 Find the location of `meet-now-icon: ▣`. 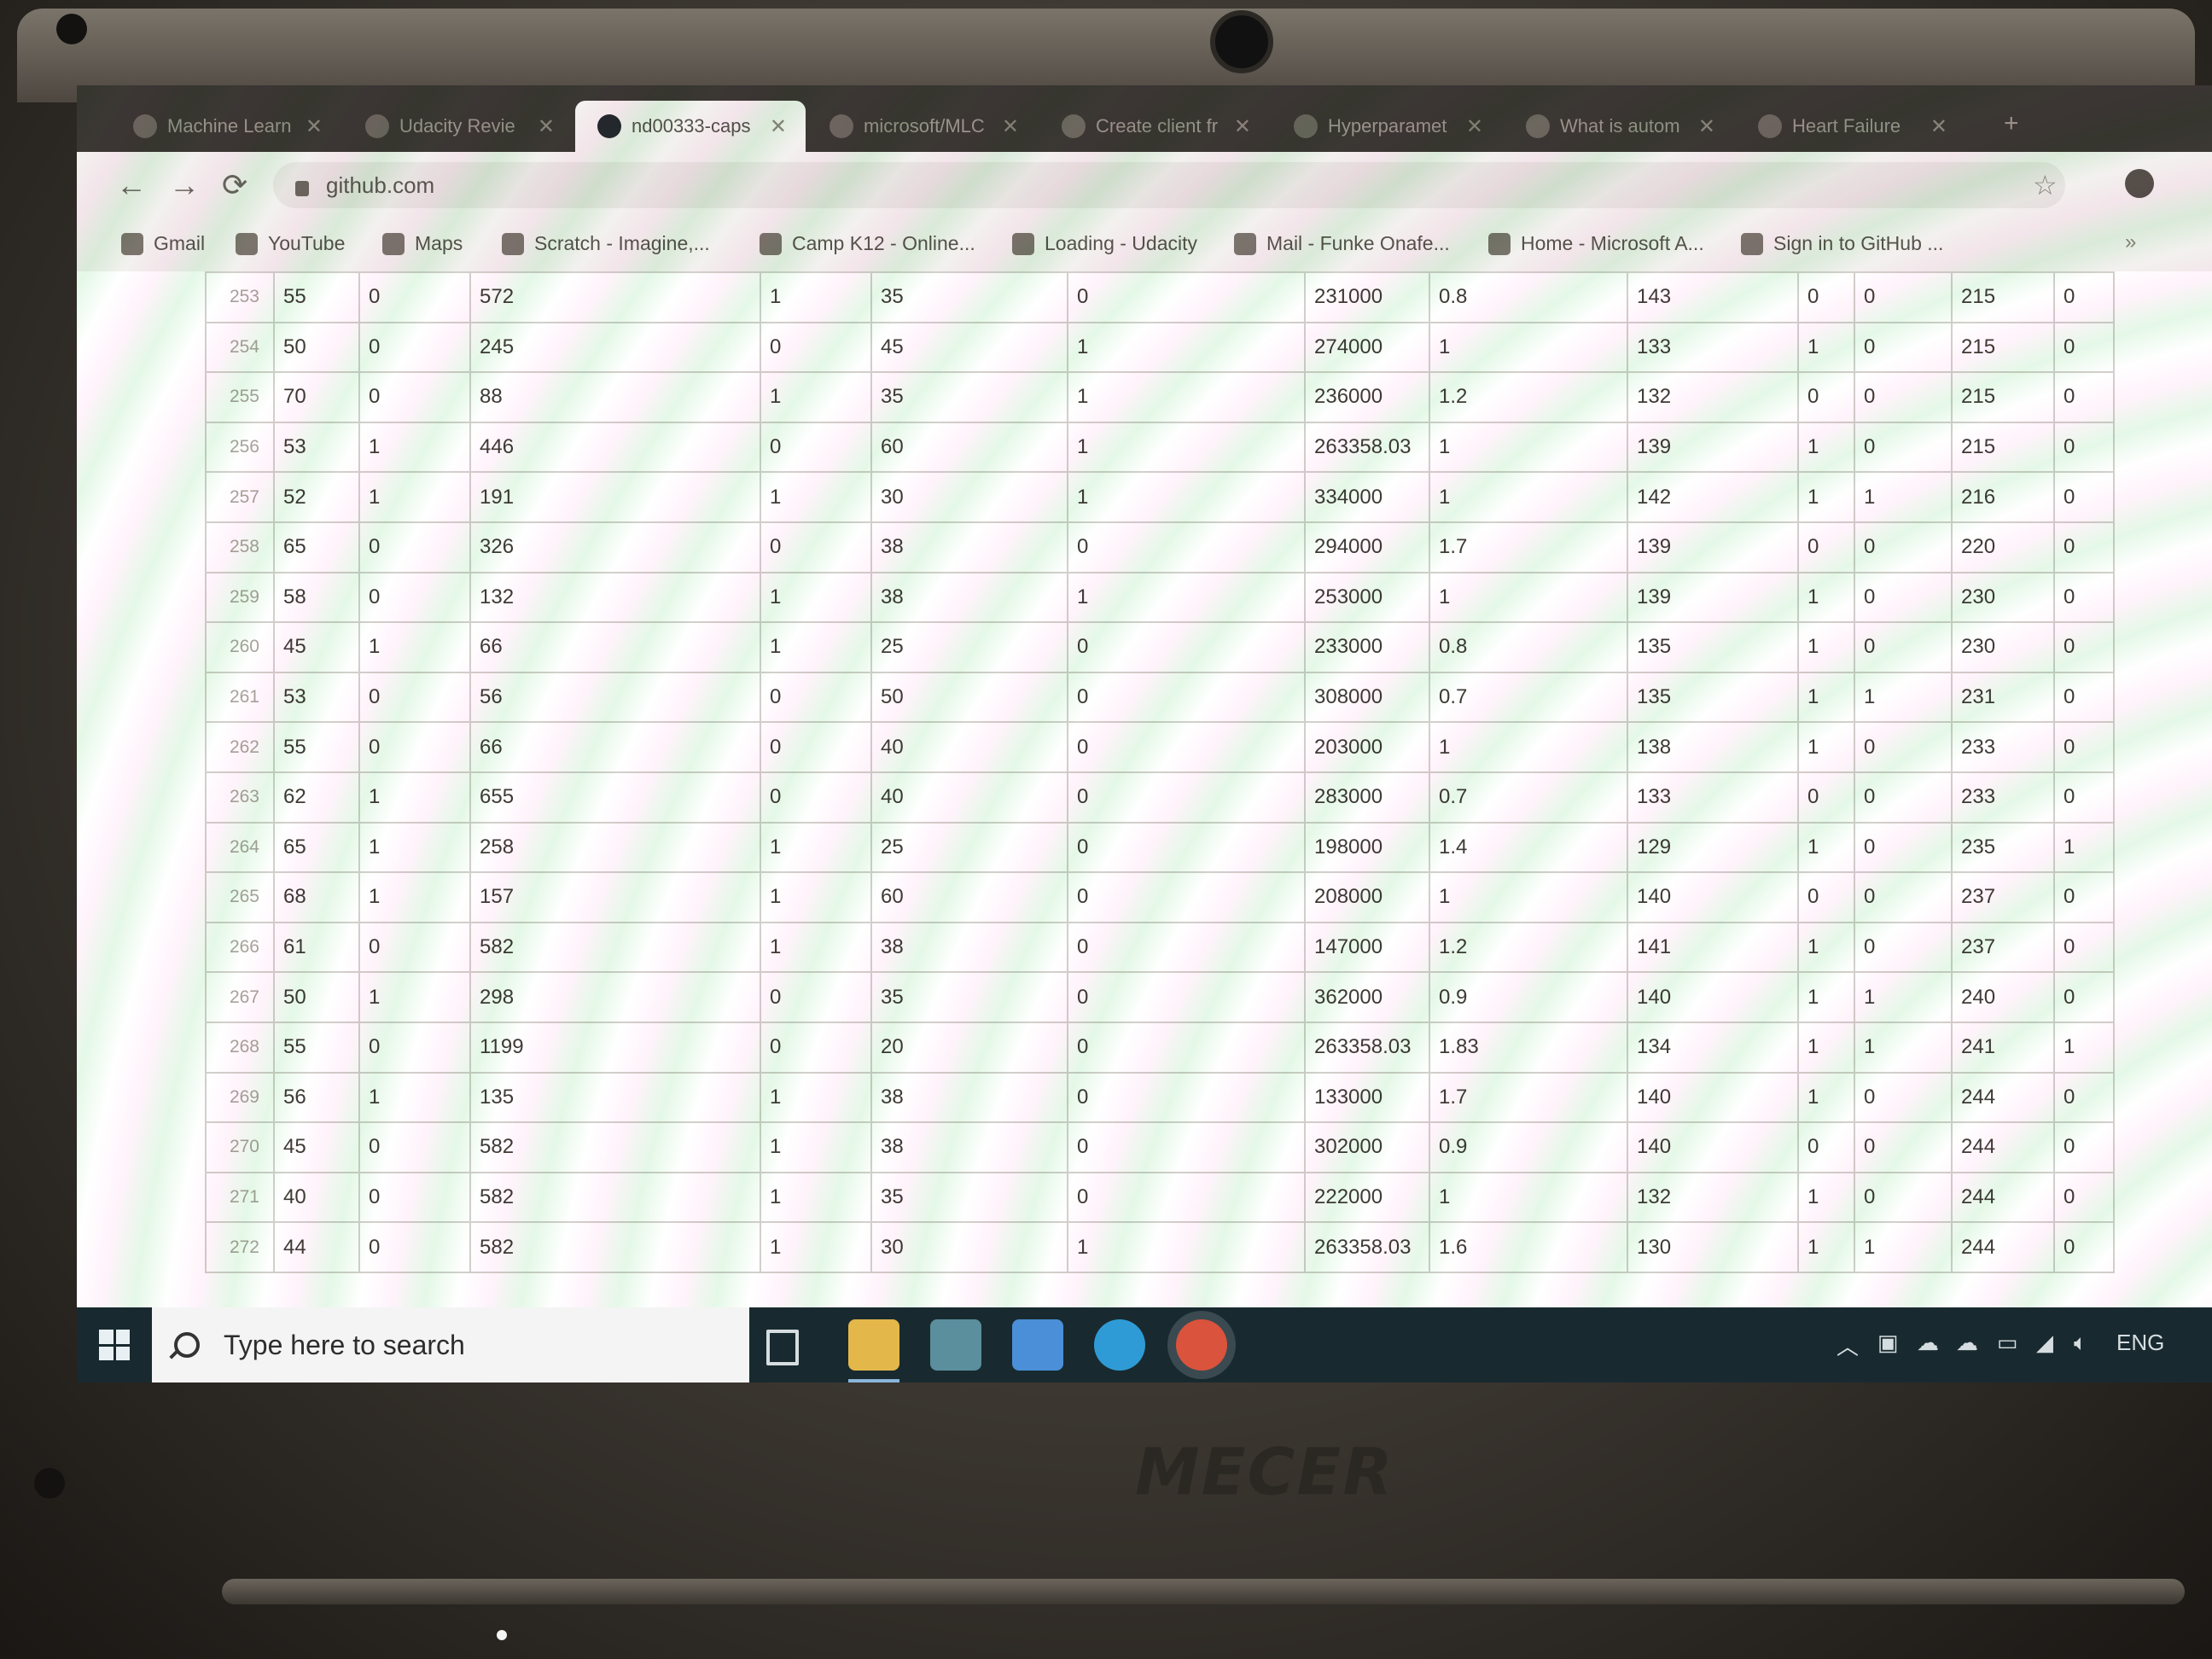

meet-now-icon: ▣ is located at coordinates (1888, 1343).